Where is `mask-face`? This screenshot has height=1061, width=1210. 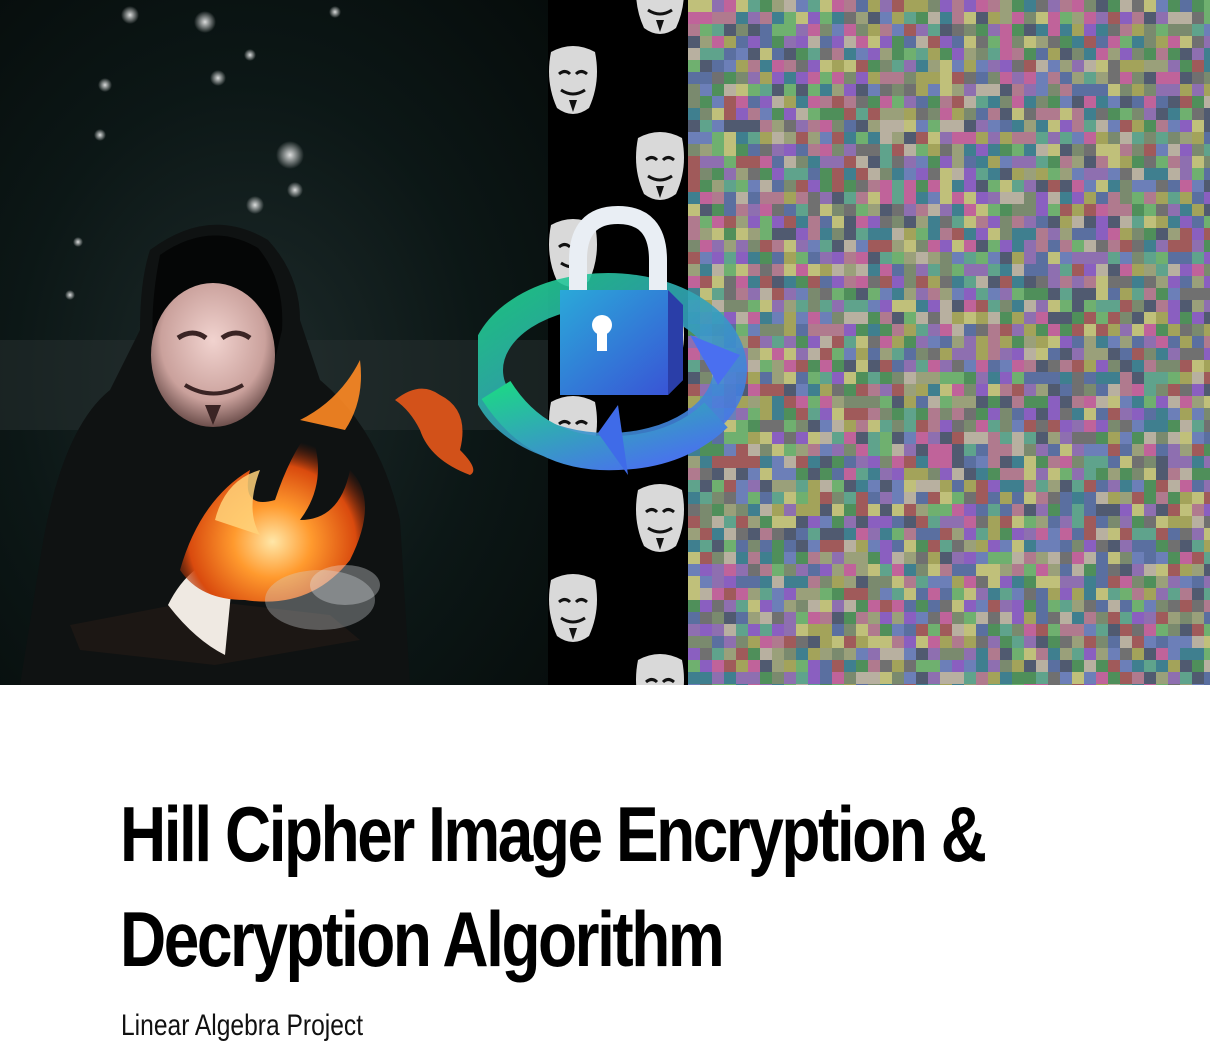 mask-face is located at coordinates (213, 355).